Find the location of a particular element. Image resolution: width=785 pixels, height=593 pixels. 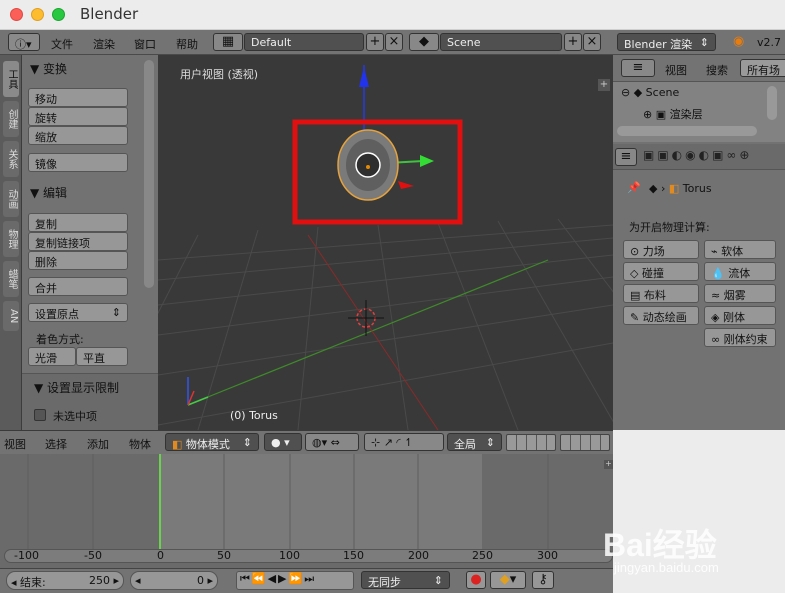

flat-button: 平直 is located at coordinates (102, 356).